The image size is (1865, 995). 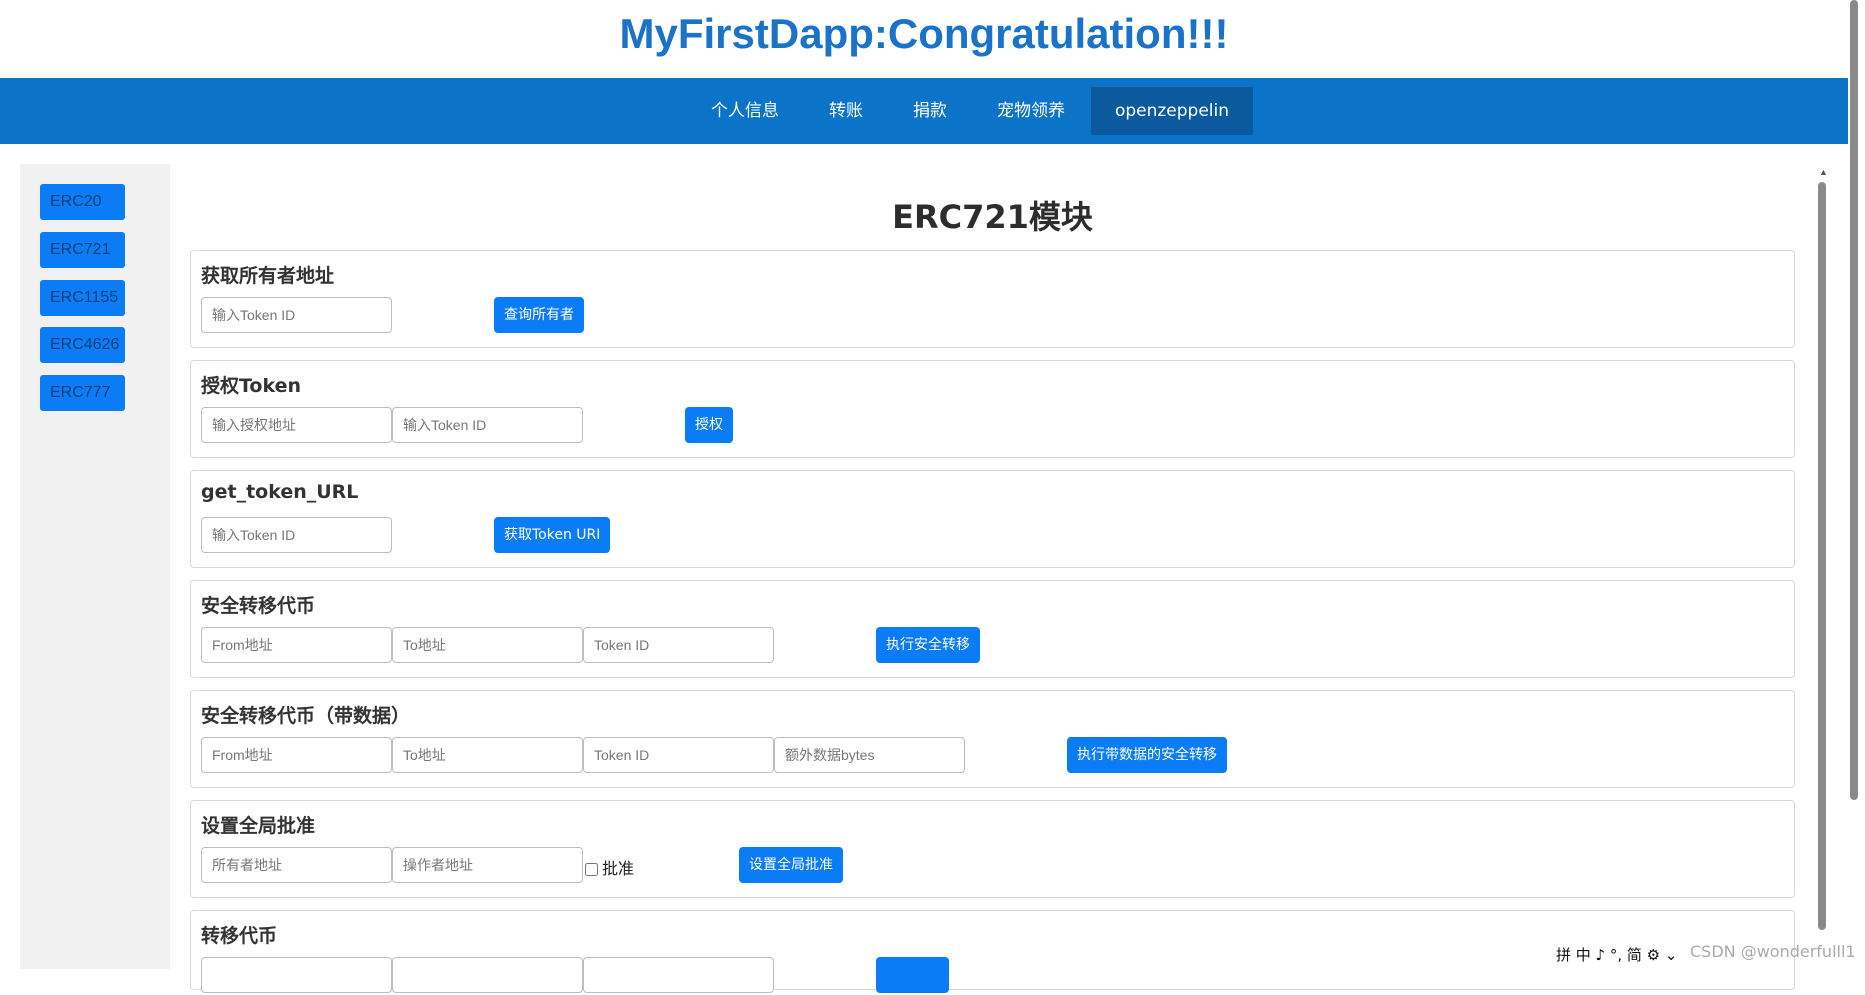 What do you see at coordinates (539, 315) in the screenshot?
I see `query-owner-button: 查询所有者` at bounding box center [539, 315].